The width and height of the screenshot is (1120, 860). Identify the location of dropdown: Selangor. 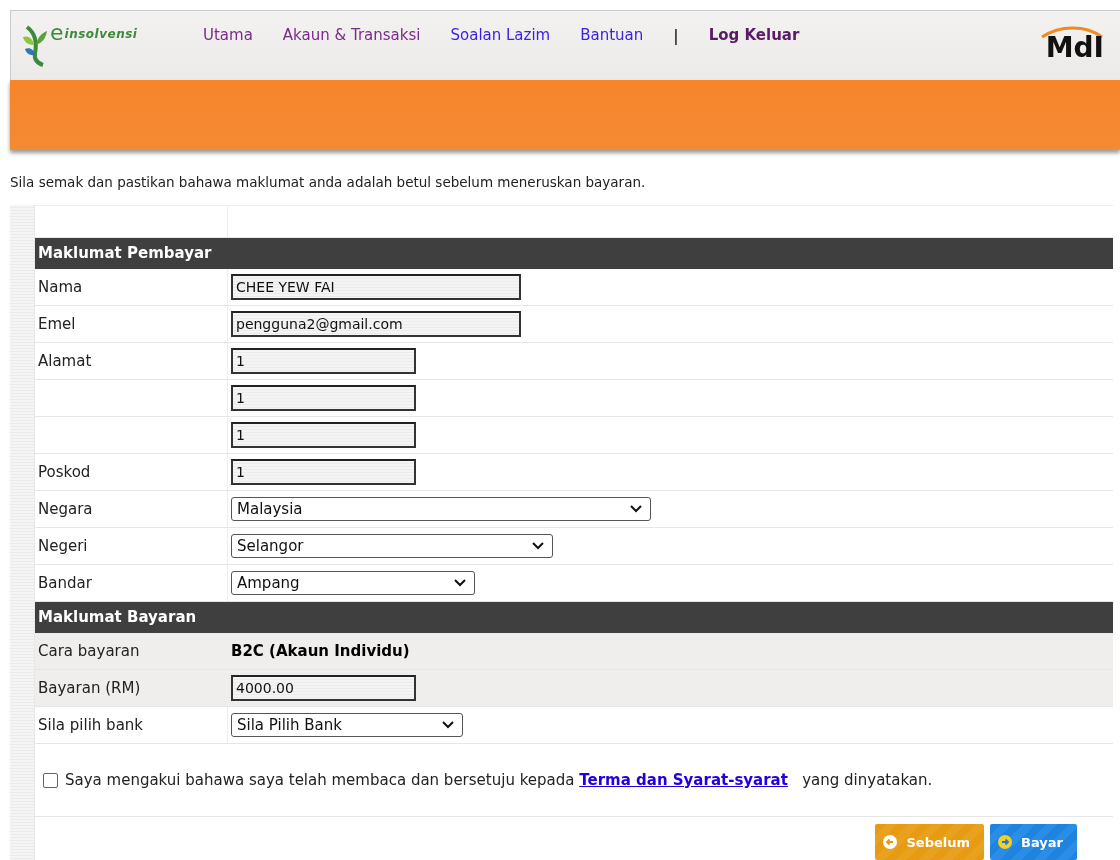
(392, 546).